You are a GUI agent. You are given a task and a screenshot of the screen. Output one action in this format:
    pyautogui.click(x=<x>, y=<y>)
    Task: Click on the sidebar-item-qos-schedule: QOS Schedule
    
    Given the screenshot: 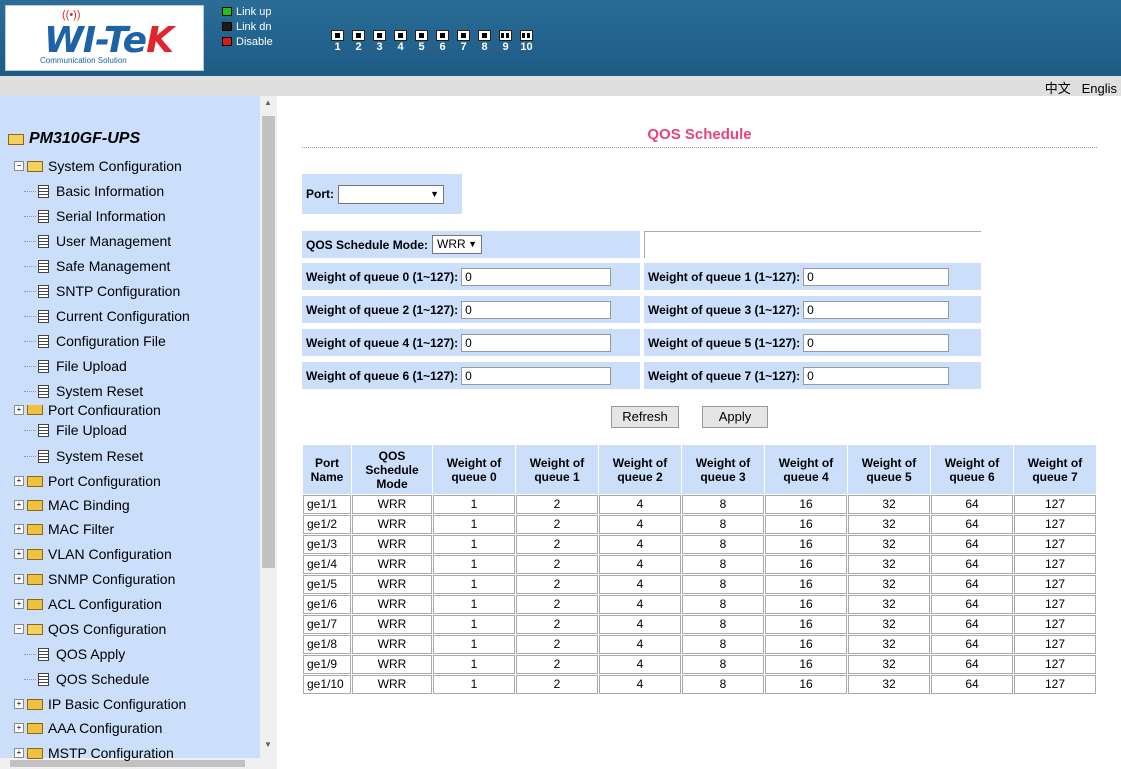 What is the action you would take?
    pyautogui.click(x=86, y=679)
    